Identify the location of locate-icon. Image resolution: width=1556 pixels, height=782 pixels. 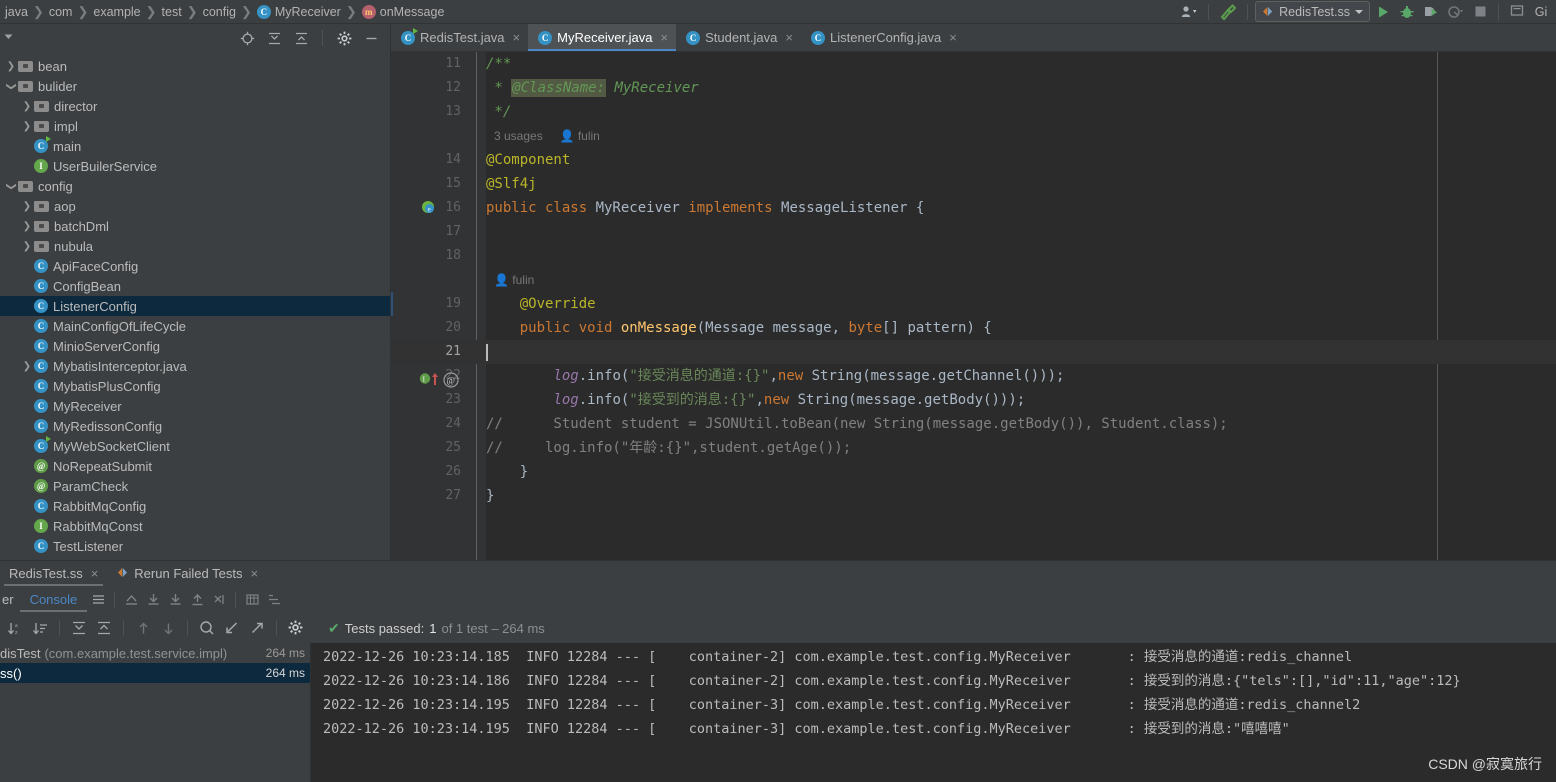
(247, 38).